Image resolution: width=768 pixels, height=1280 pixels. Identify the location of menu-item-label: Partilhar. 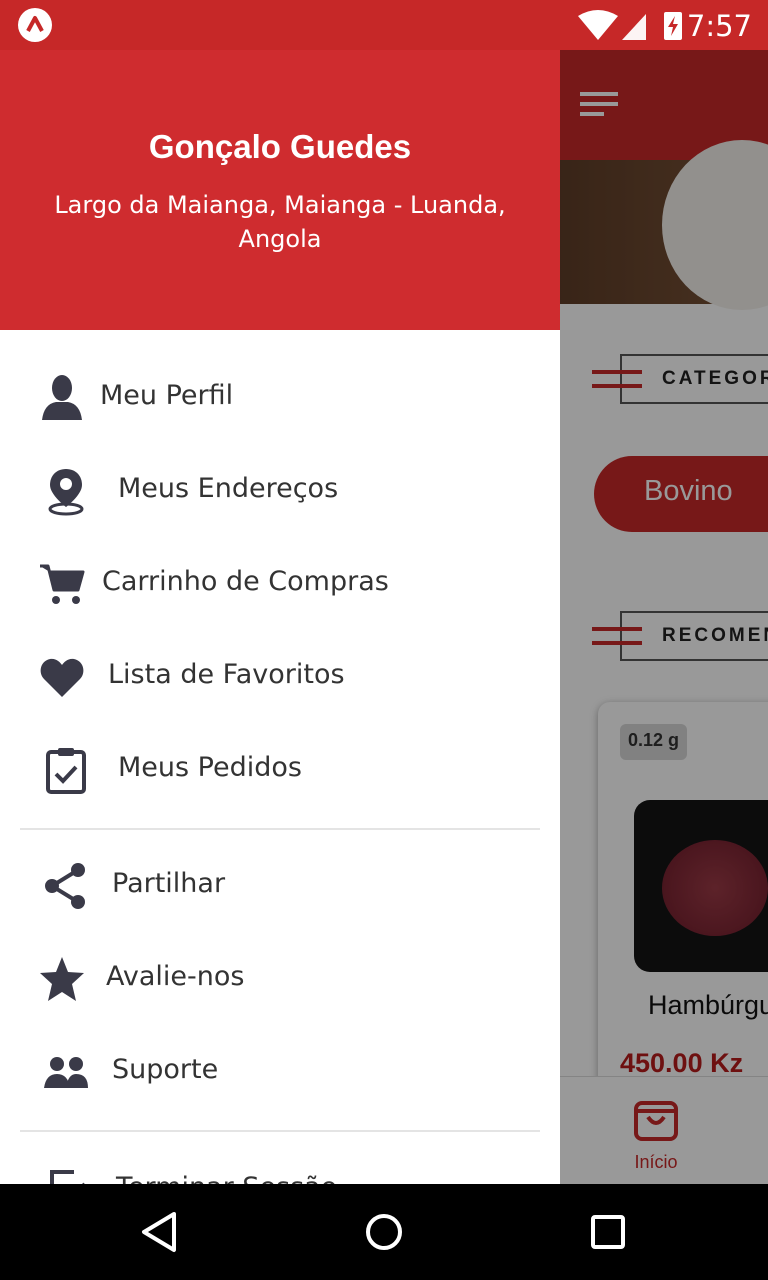
(169, 883).